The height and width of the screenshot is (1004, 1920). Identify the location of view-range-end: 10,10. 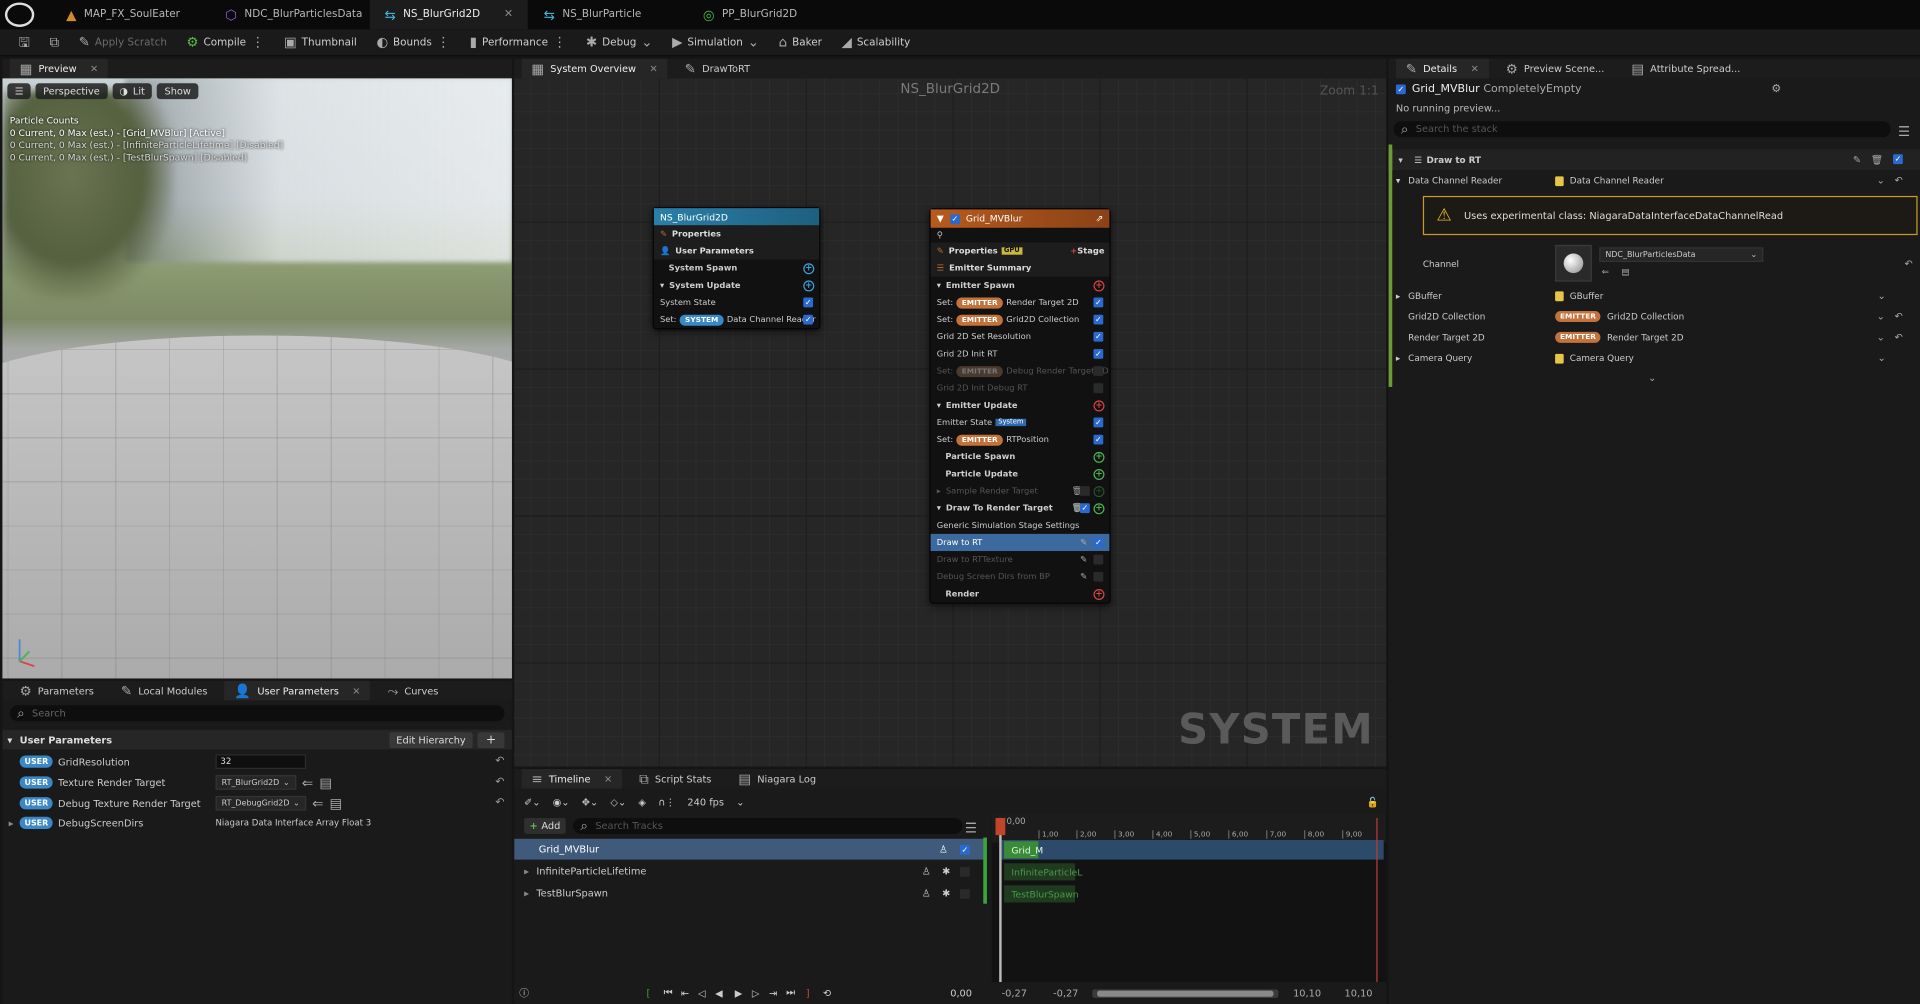
(1359, 993).